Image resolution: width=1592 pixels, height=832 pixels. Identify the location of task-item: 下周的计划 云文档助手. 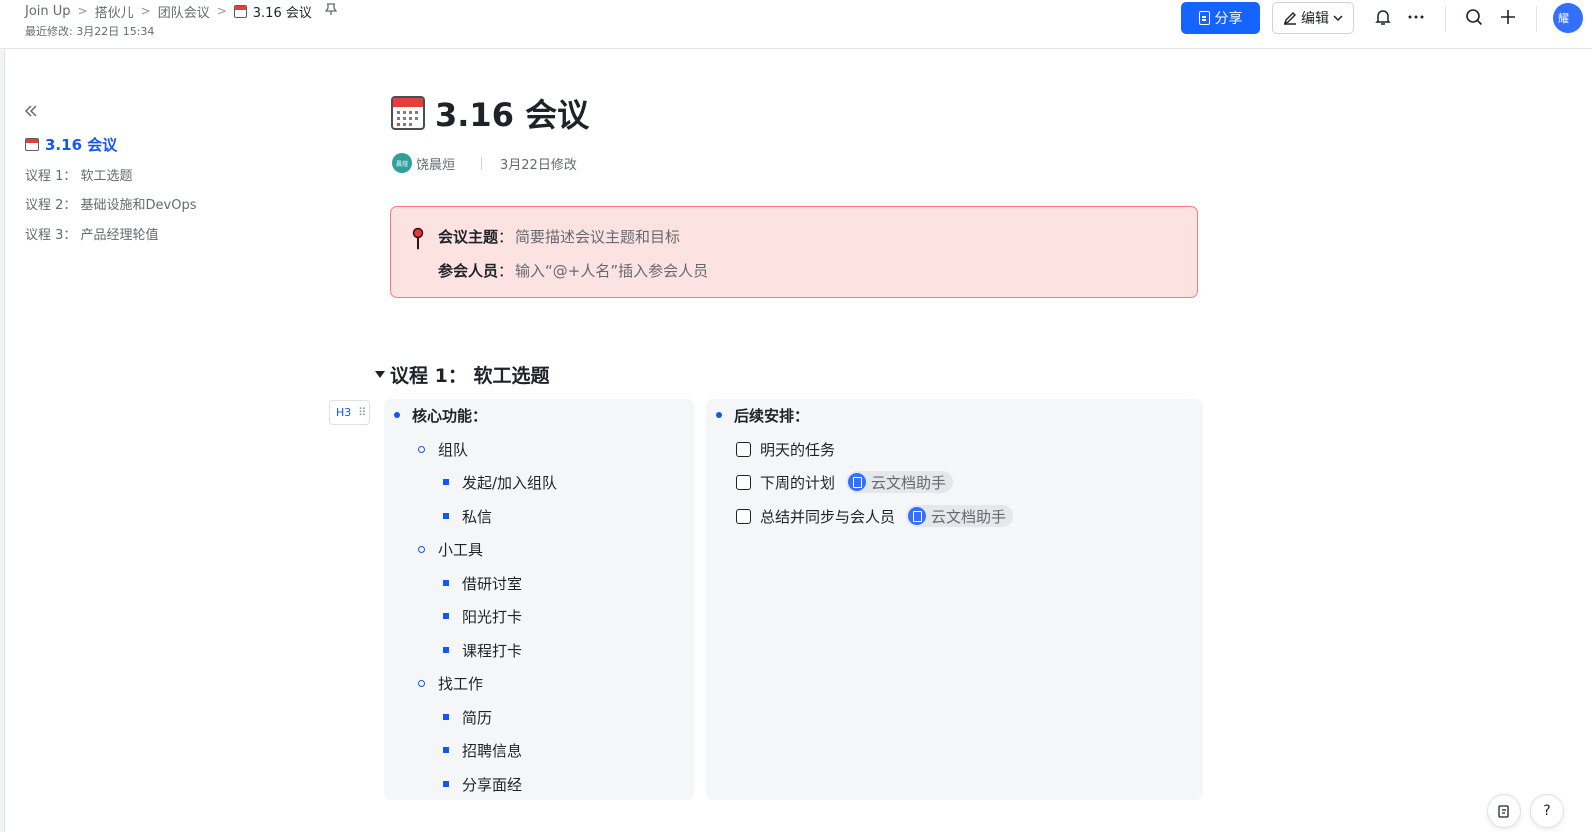
(845, 482).